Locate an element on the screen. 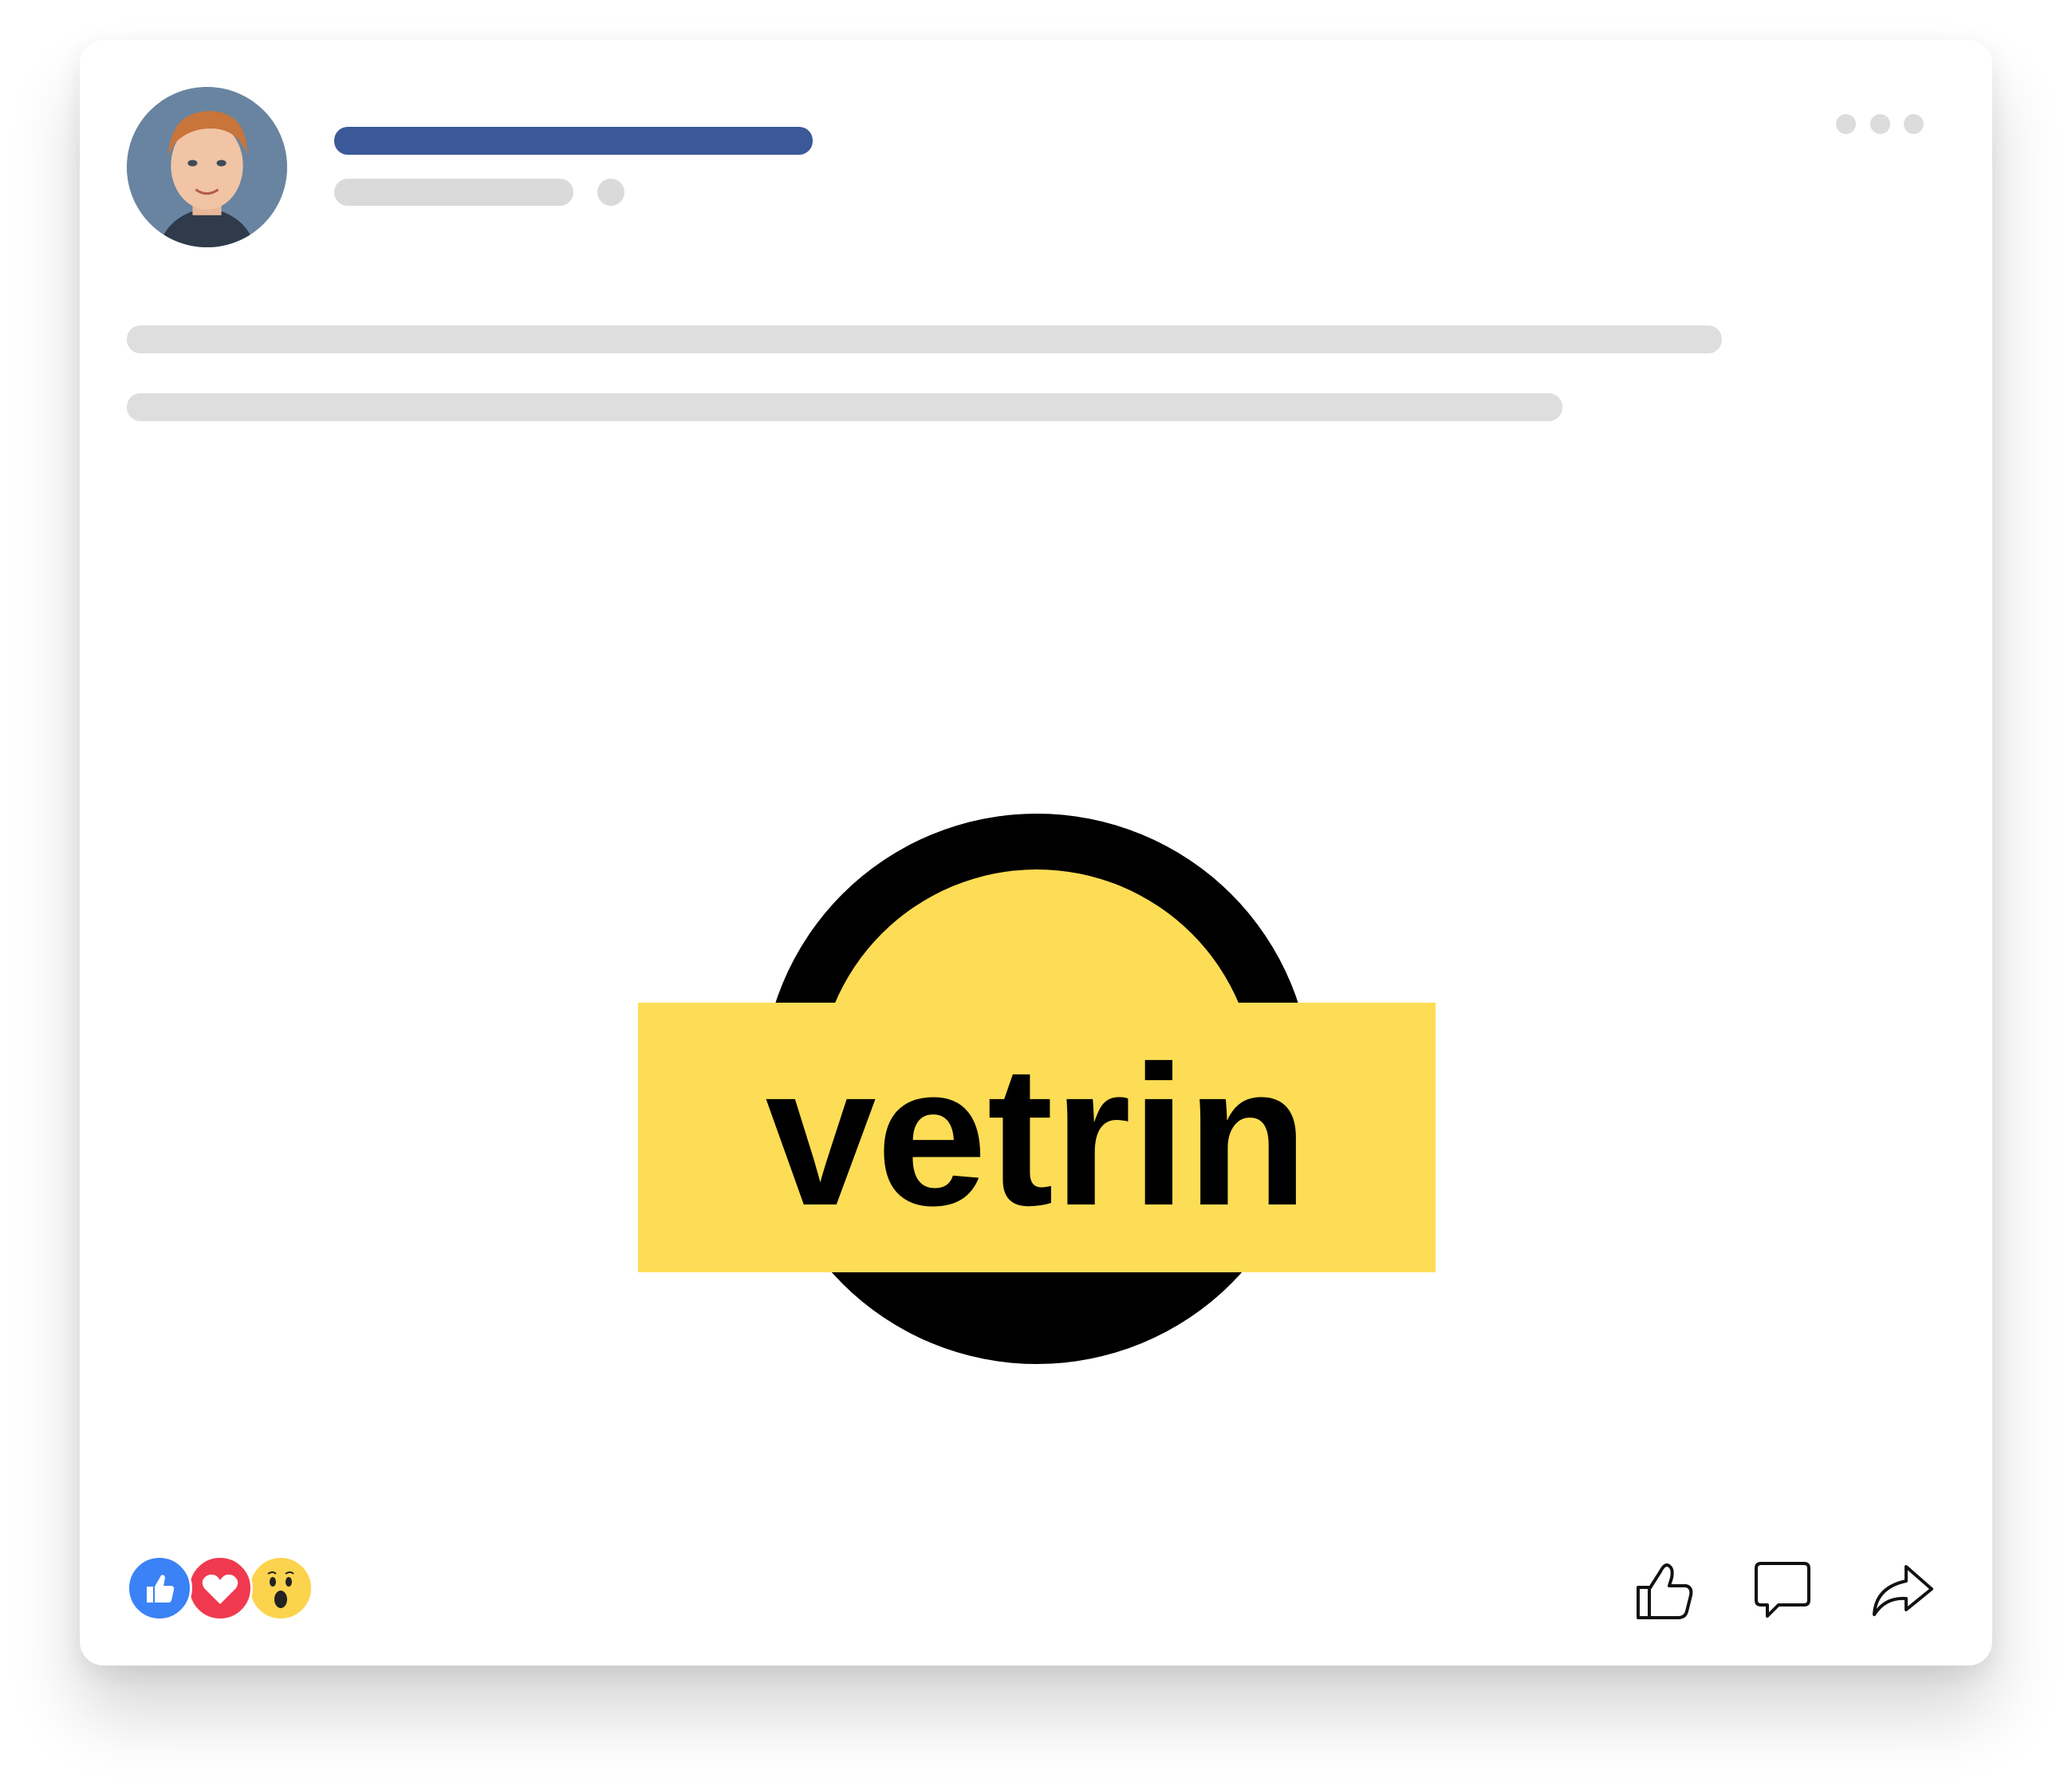 The image size is (2072, 1786). heart-reaction-icon is located at coordinates (220, 1588).